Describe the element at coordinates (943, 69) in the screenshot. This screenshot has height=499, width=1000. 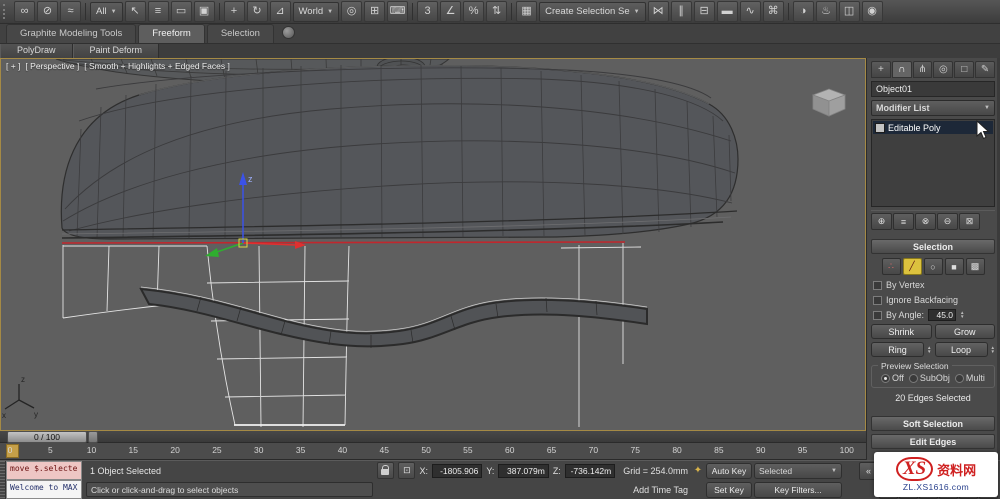
I see `motion-tab-icon: ◎` at that location.